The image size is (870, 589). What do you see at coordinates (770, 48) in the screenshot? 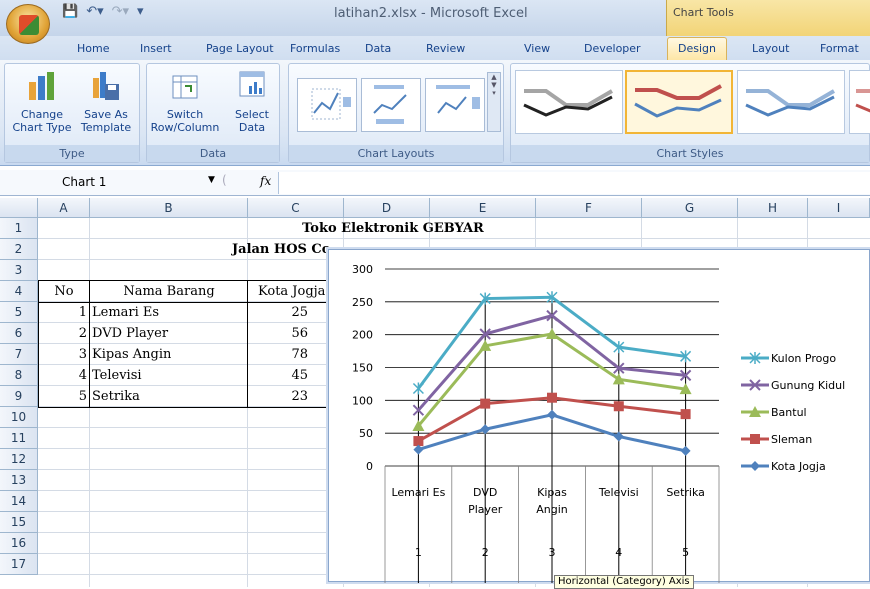
I see `tab-layout: Layout` at bounding box center [770, 48].